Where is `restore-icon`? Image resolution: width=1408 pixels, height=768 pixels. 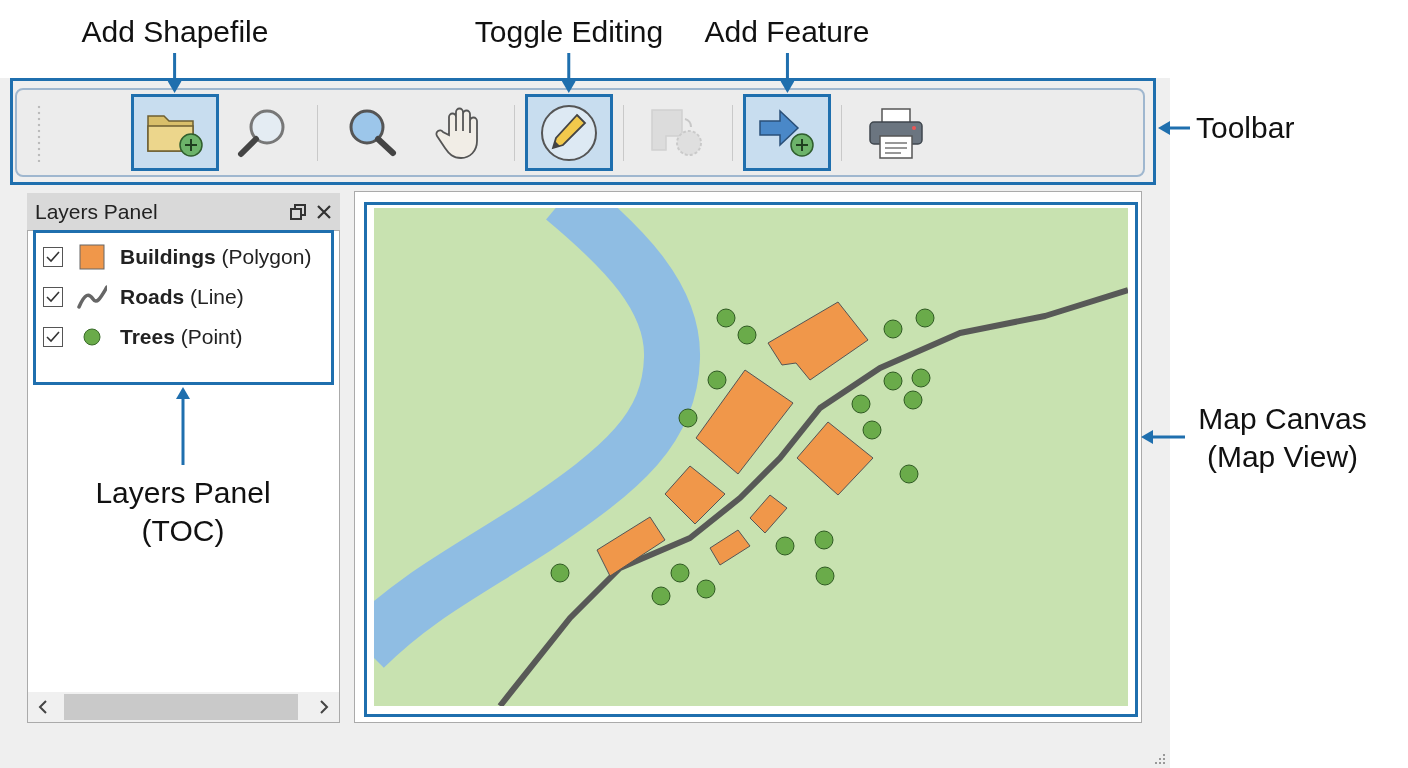 restore-icon is located at coordinates (298, 211).